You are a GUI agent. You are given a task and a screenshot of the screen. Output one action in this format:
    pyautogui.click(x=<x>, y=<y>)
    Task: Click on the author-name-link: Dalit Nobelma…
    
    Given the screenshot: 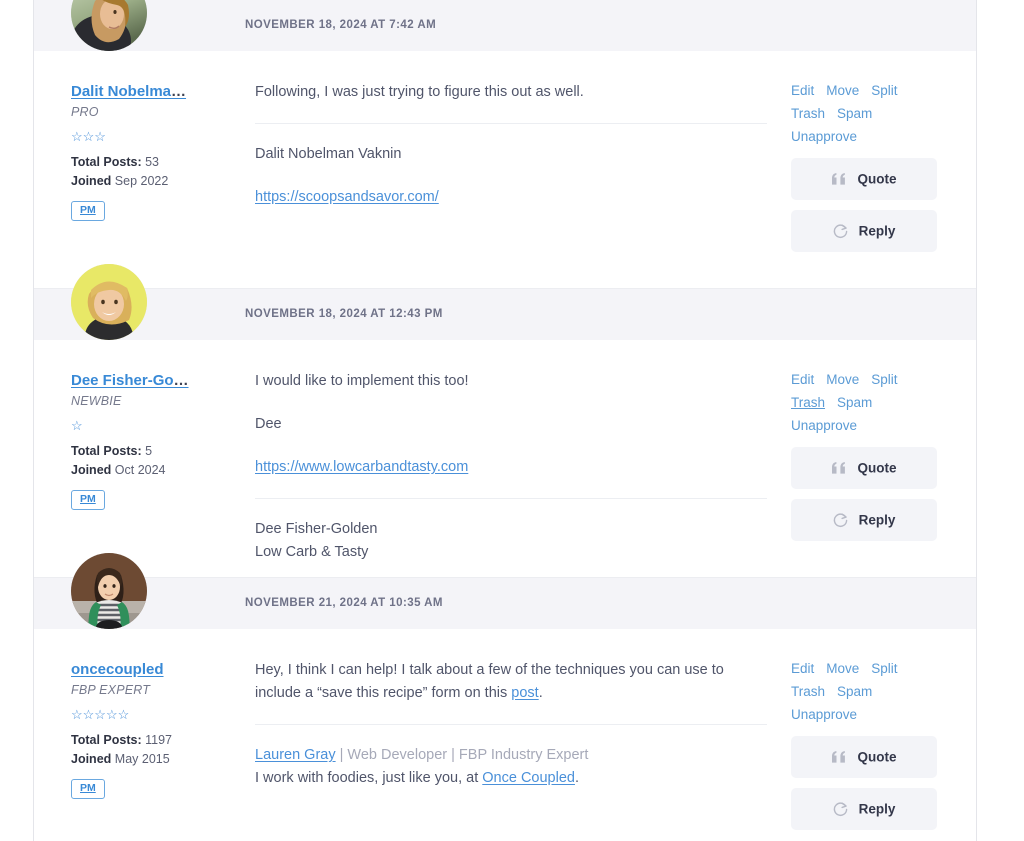 What is the action you would take?
    pyautogui.click(x=158, y=92)
    